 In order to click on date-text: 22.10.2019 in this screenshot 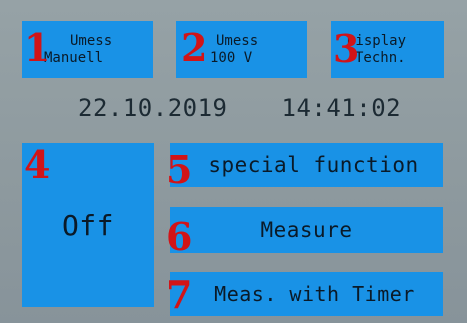, I will do `click(153, 108)`.